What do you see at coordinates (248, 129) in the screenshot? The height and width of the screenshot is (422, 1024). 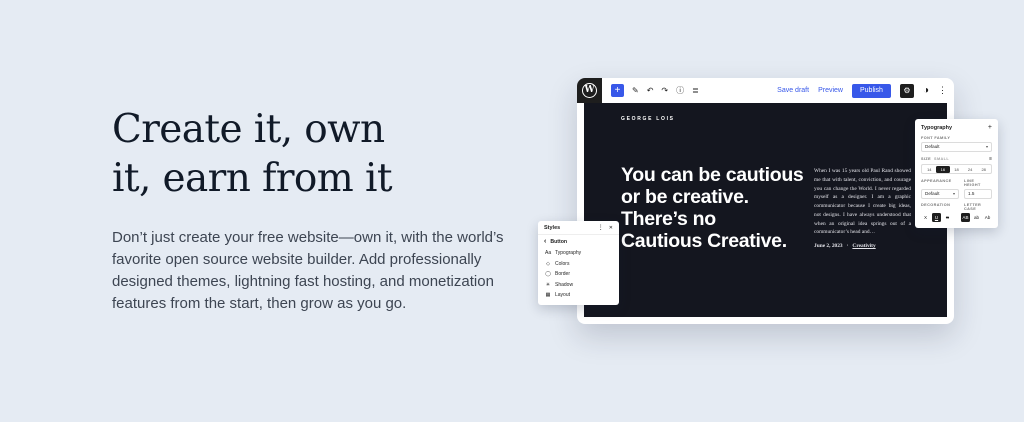 I see `page-title-line1: Create it, own` at bounding box center [248, 129].